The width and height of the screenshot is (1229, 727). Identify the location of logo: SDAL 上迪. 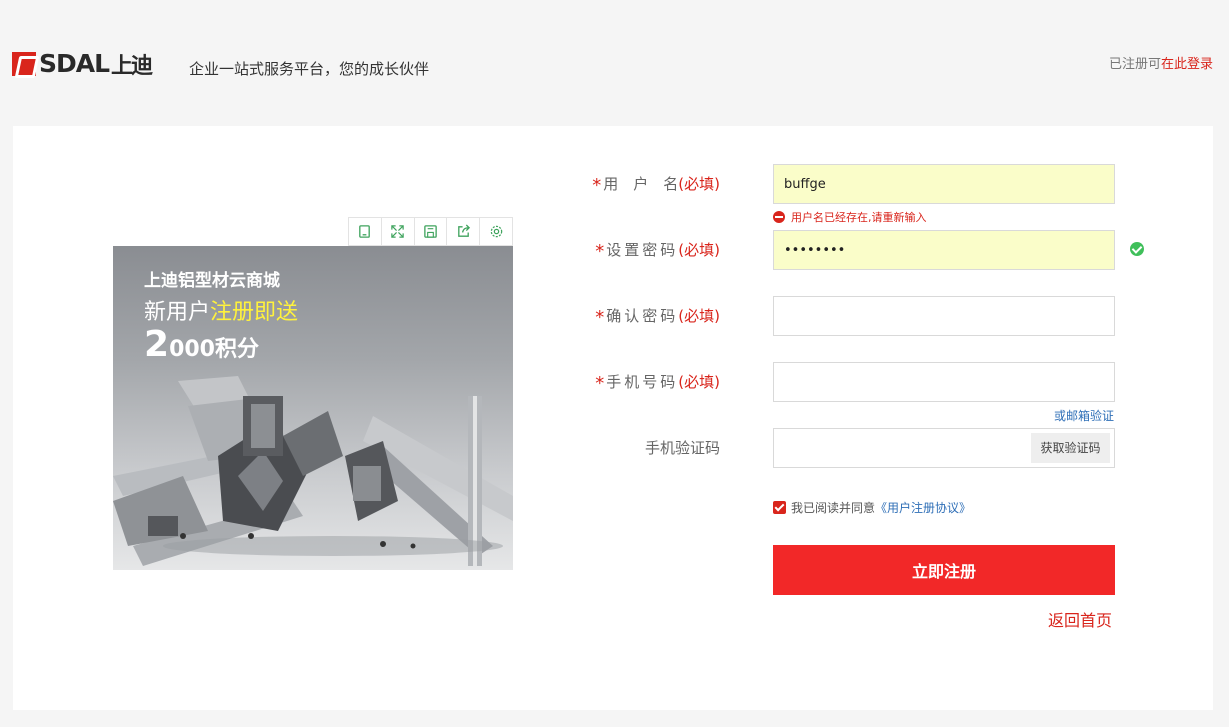
(82, 64).